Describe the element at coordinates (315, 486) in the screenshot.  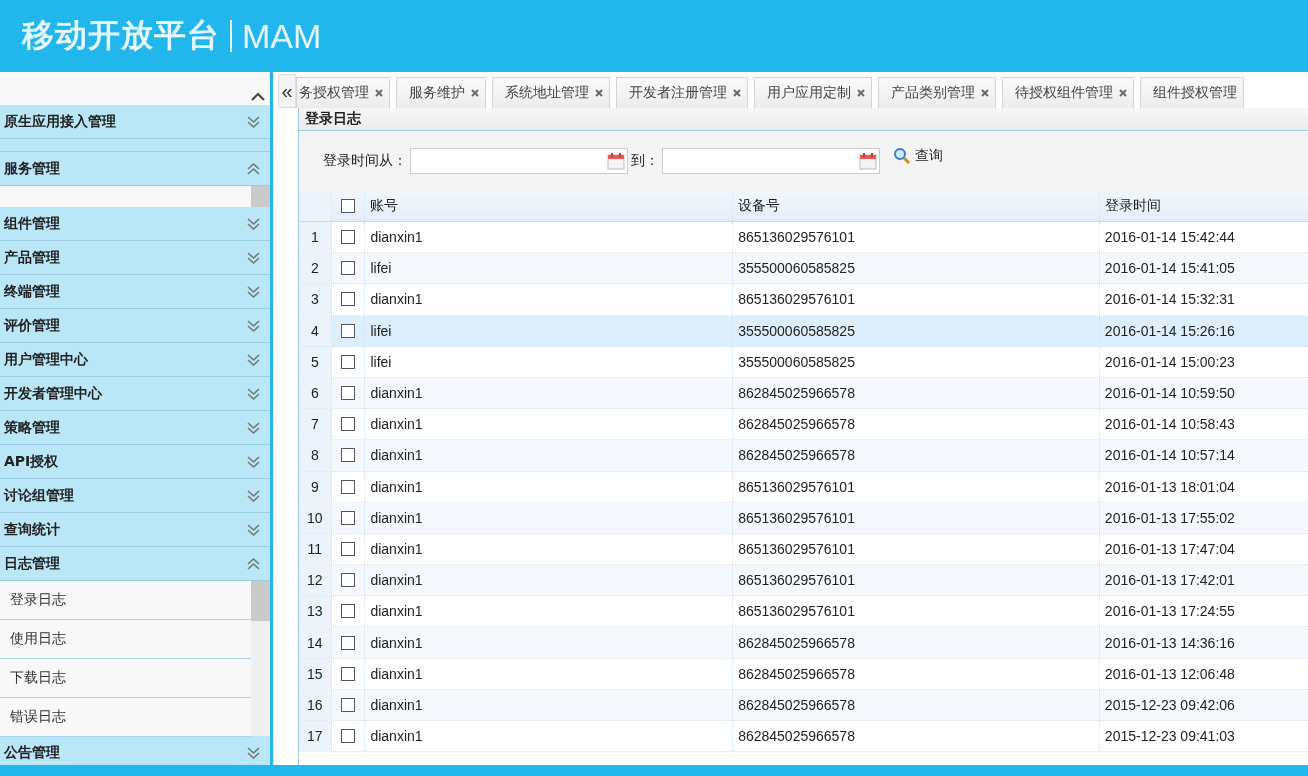
I see `row-number: 9` at that location.